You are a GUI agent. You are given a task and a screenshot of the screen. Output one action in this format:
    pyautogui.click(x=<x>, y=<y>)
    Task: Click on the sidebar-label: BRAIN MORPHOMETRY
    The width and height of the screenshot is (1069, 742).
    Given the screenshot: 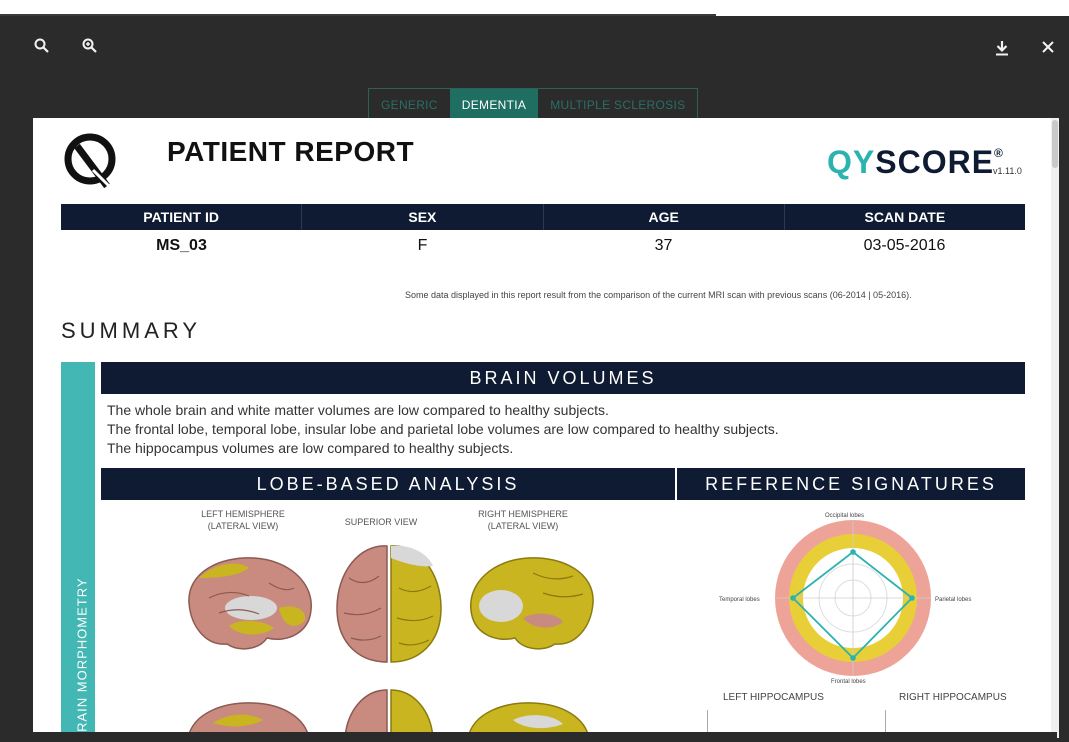 What is the action you would take?
    pyautogui.click(x=82, y=657)
    